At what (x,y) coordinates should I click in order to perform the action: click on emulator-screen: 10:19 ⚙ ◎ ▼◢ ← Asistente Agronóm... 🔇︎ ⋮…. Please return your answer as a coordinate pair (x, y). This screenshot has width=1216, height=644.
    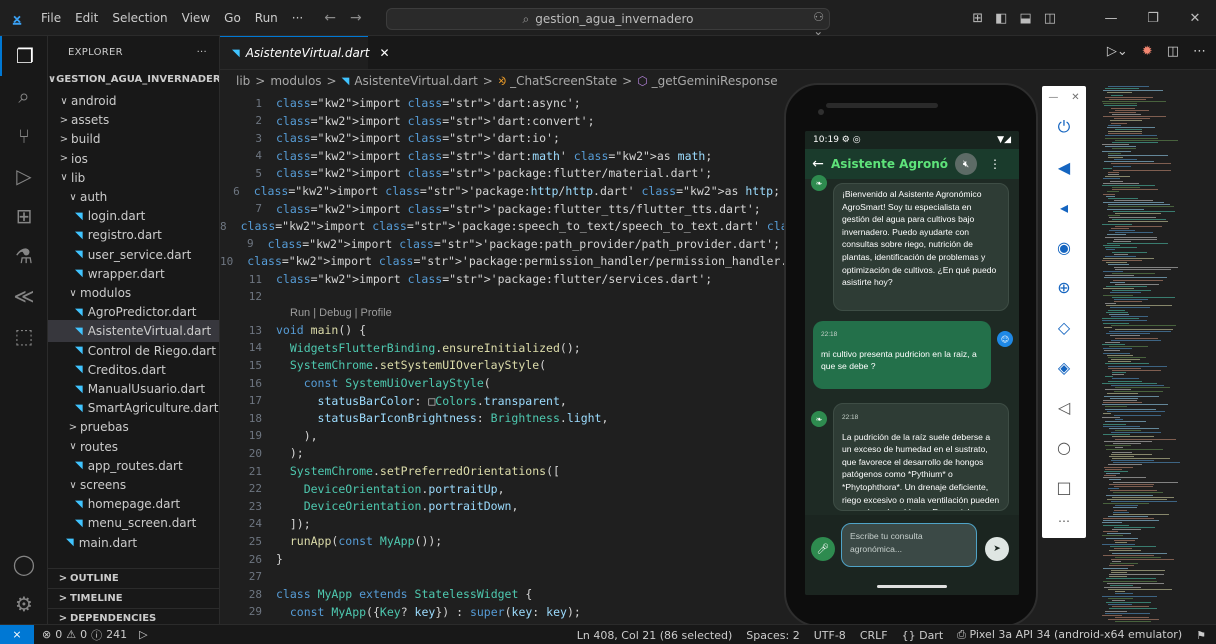
    Looking at the image, I should click on (912, 363).